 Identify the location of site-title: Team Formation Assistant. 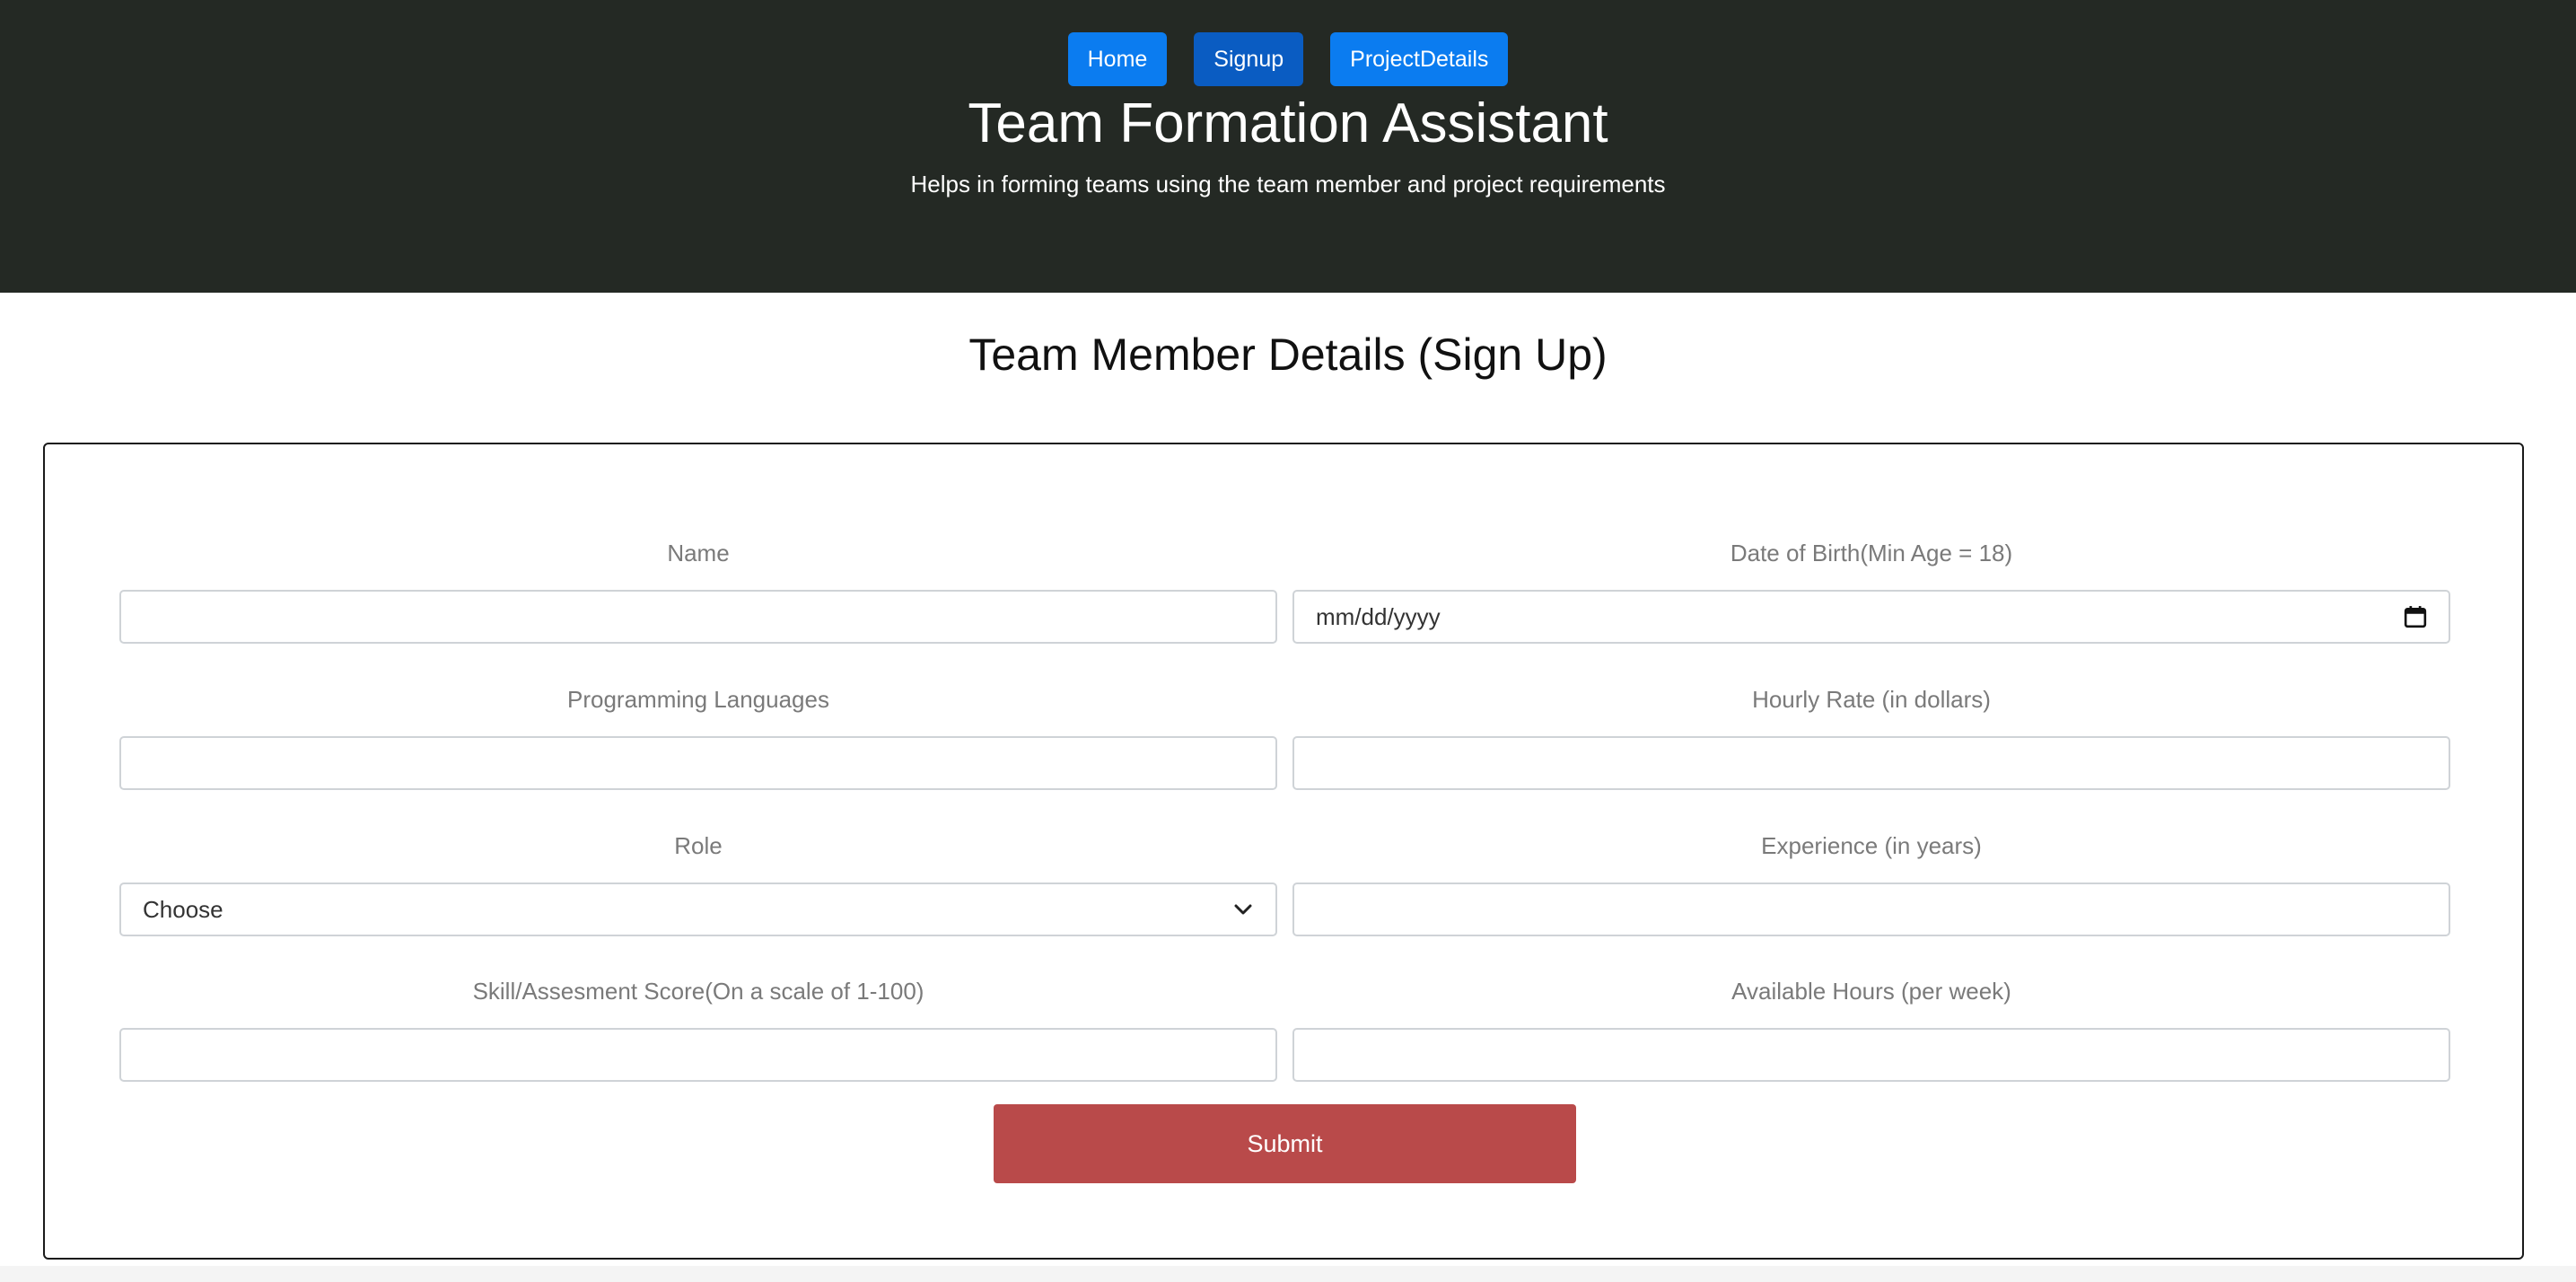
(1288, 123).